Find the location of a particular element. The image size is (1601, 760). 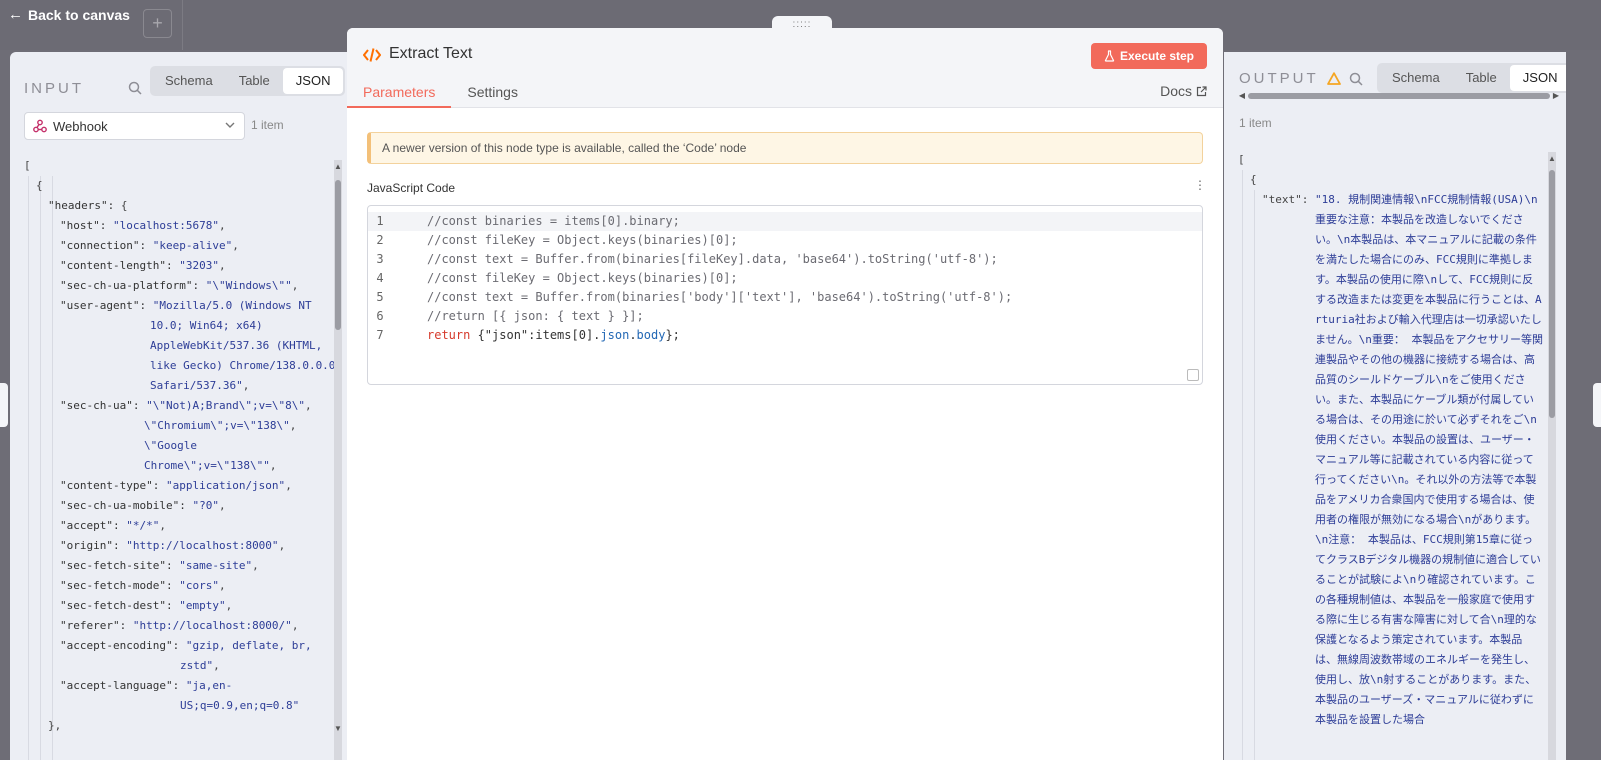

code-line: 6 //return [{ json: { text } }]; is located at coordinates (785, 316).